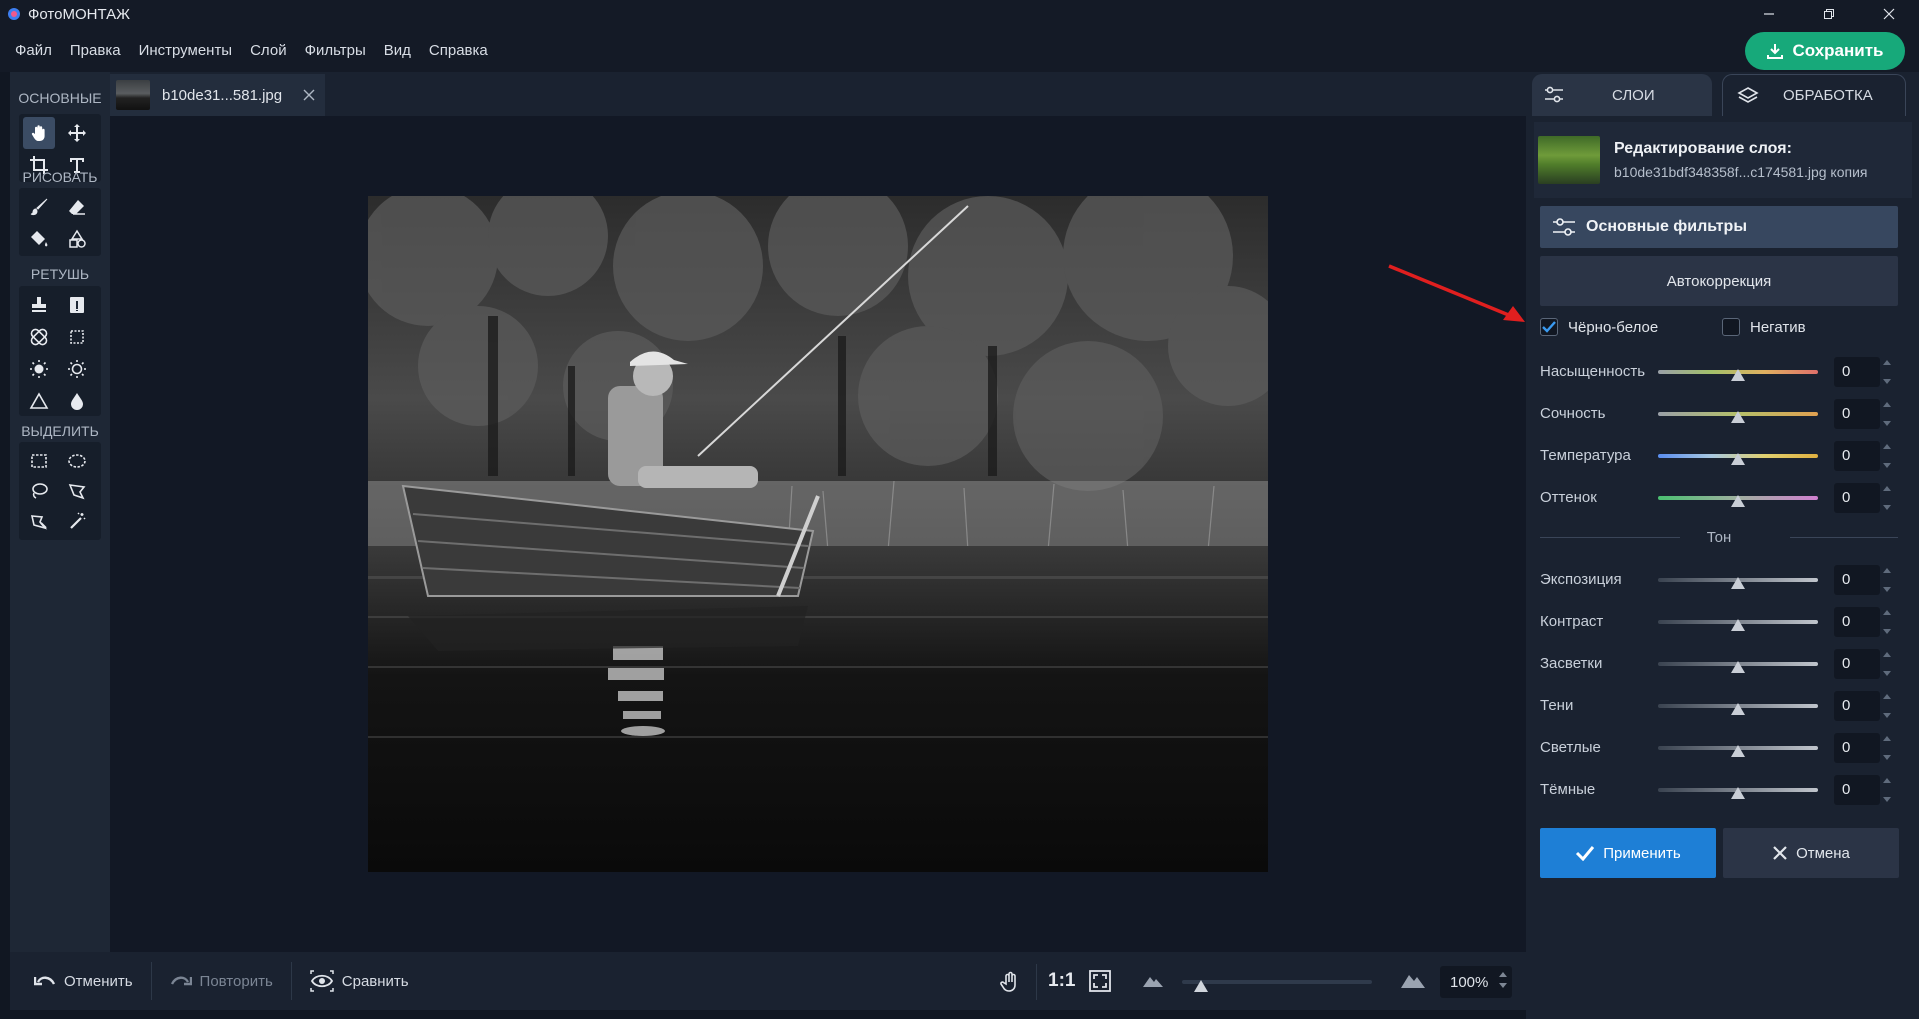  Describe the element at coordinates (39, 491) in the screenshot. I see `lasso-tool` at that location.